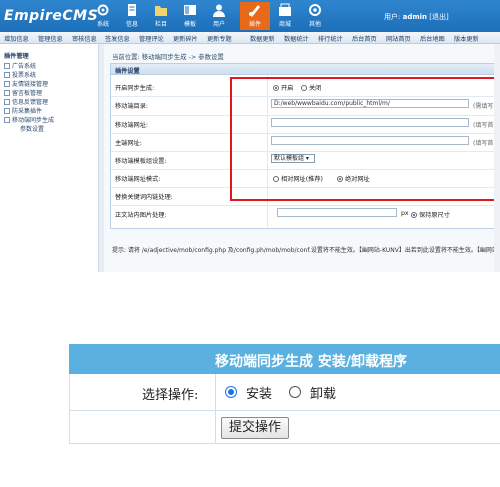  I want to click on toolbar-info: 信息, so click(132, 16).